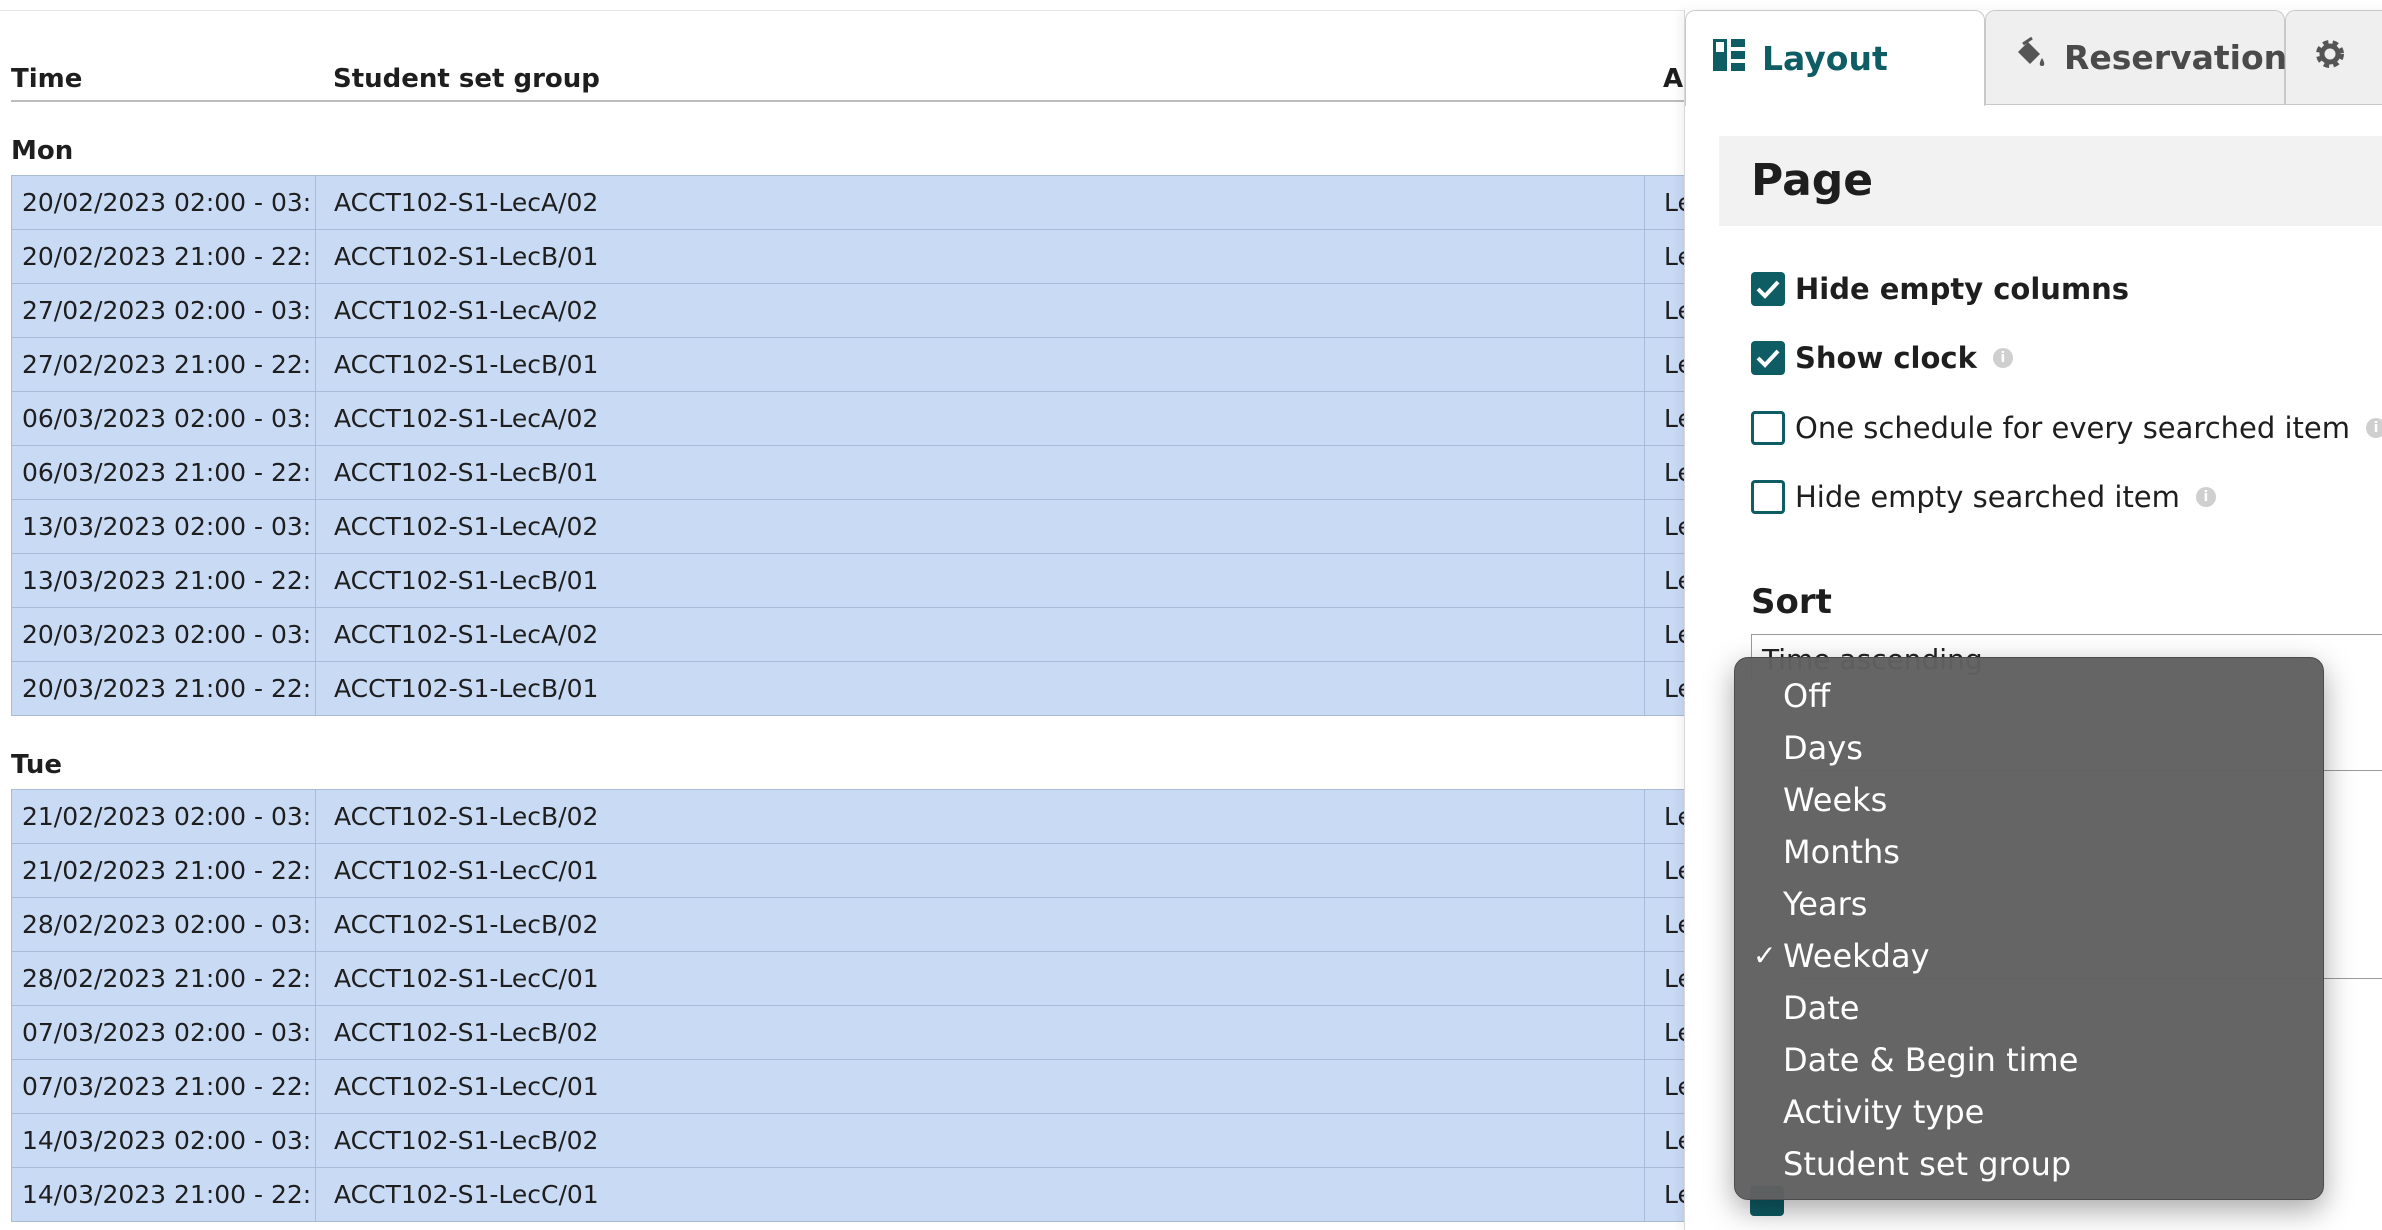 The image size is (2382, 1230). Describe the element at coordinates (2029, 748) in the screenshot. I see `dropdown-item-days: Days` at that location.